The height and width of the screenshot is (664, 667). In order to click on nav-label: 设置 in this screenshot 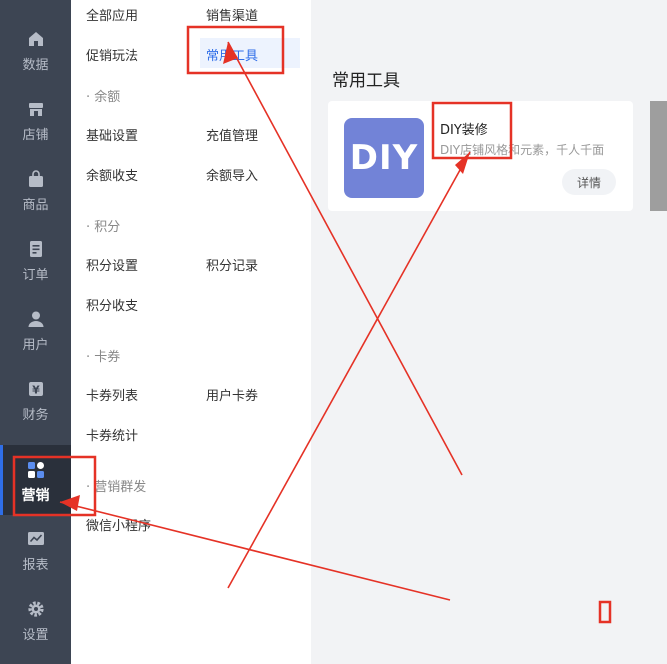, I will do `click(35, 635)`.